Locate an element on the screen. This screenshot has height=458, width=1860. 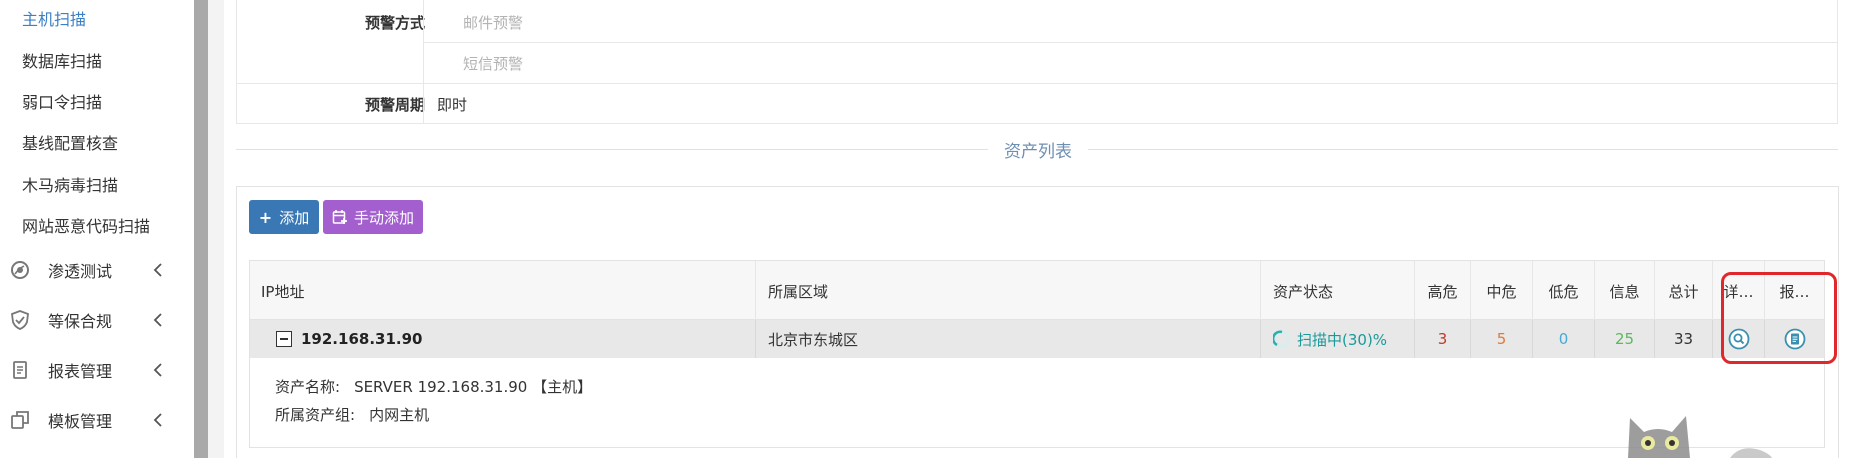
add-button: + 添加 is located at coordinates (284, 217).